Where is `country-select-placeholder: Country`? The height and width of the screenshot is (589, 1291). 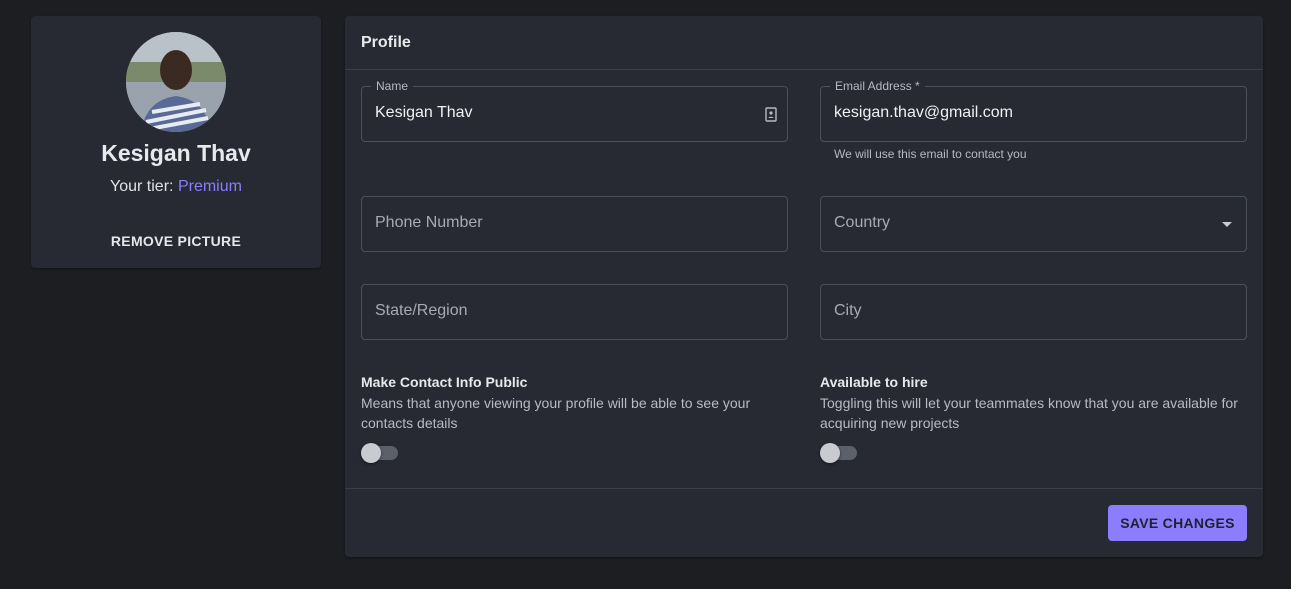 country-select-placeholder: Country is located at coordinates (862, 222).